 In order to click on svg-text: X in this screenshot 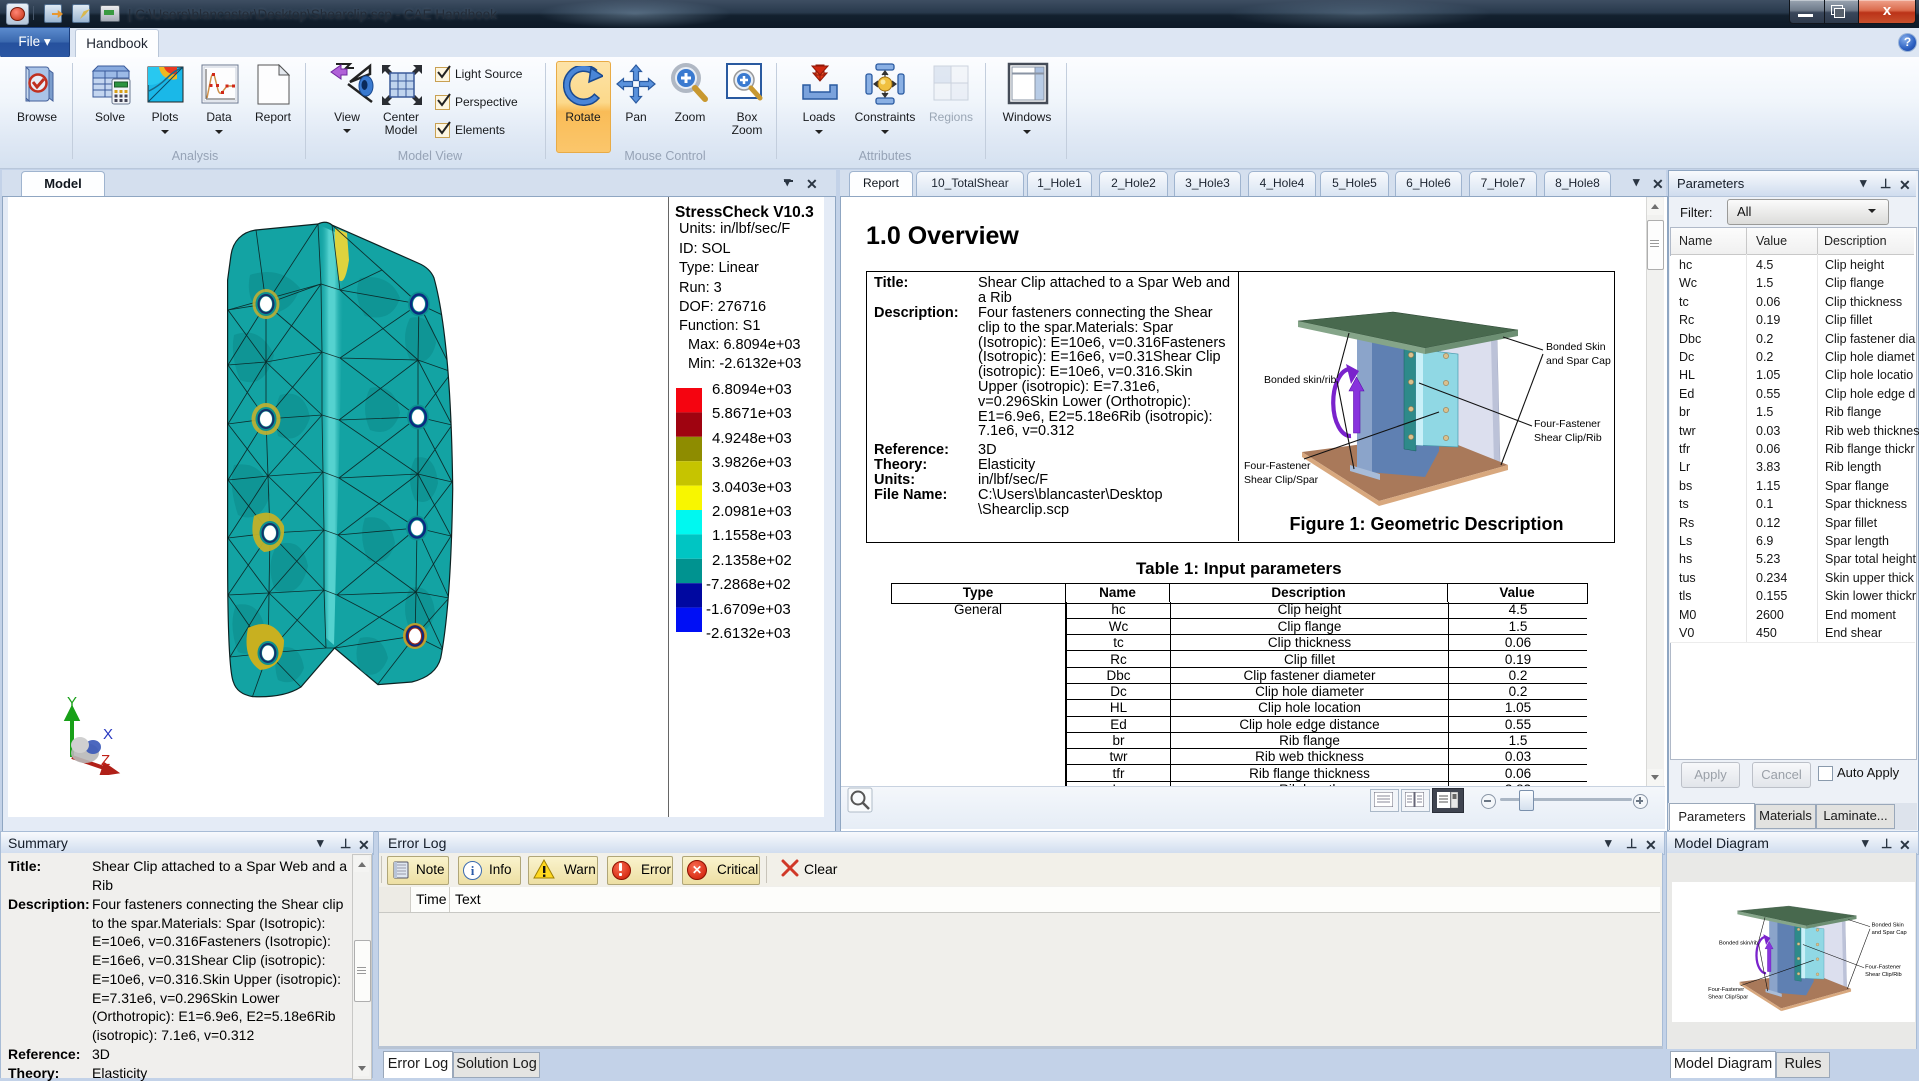, I will do `click(108, 734)`.